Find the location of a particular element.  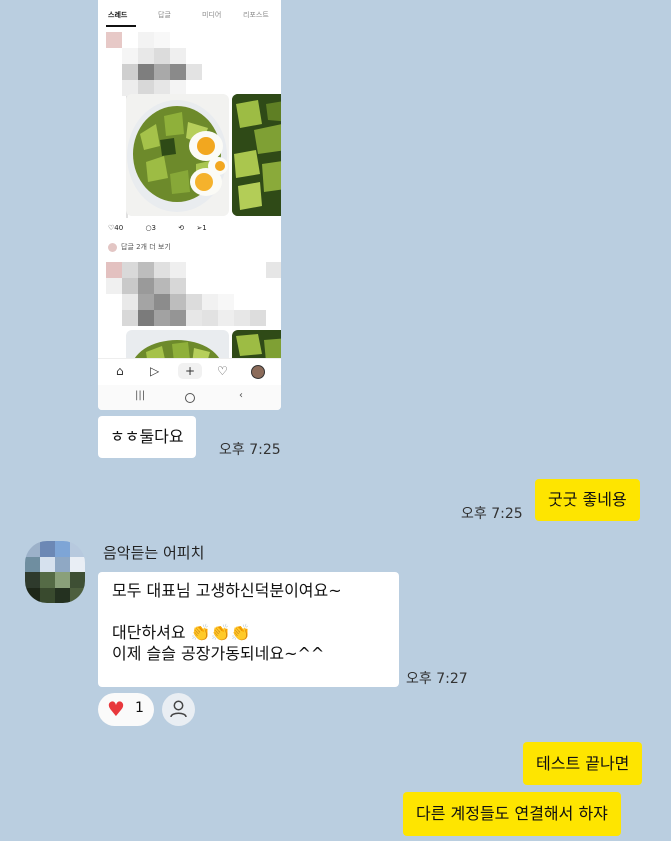

threads-tab-bar: 스레드 답글 미디어 리포스트 is located at coordinates (189, 16).